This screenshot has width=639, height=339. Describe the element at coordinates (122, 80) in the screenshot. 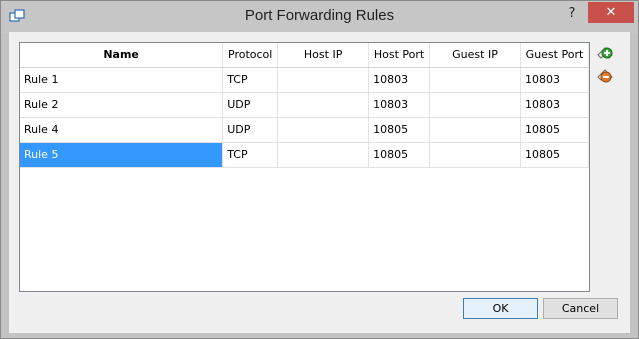

I see `cell-name: Rule 1` at that location.